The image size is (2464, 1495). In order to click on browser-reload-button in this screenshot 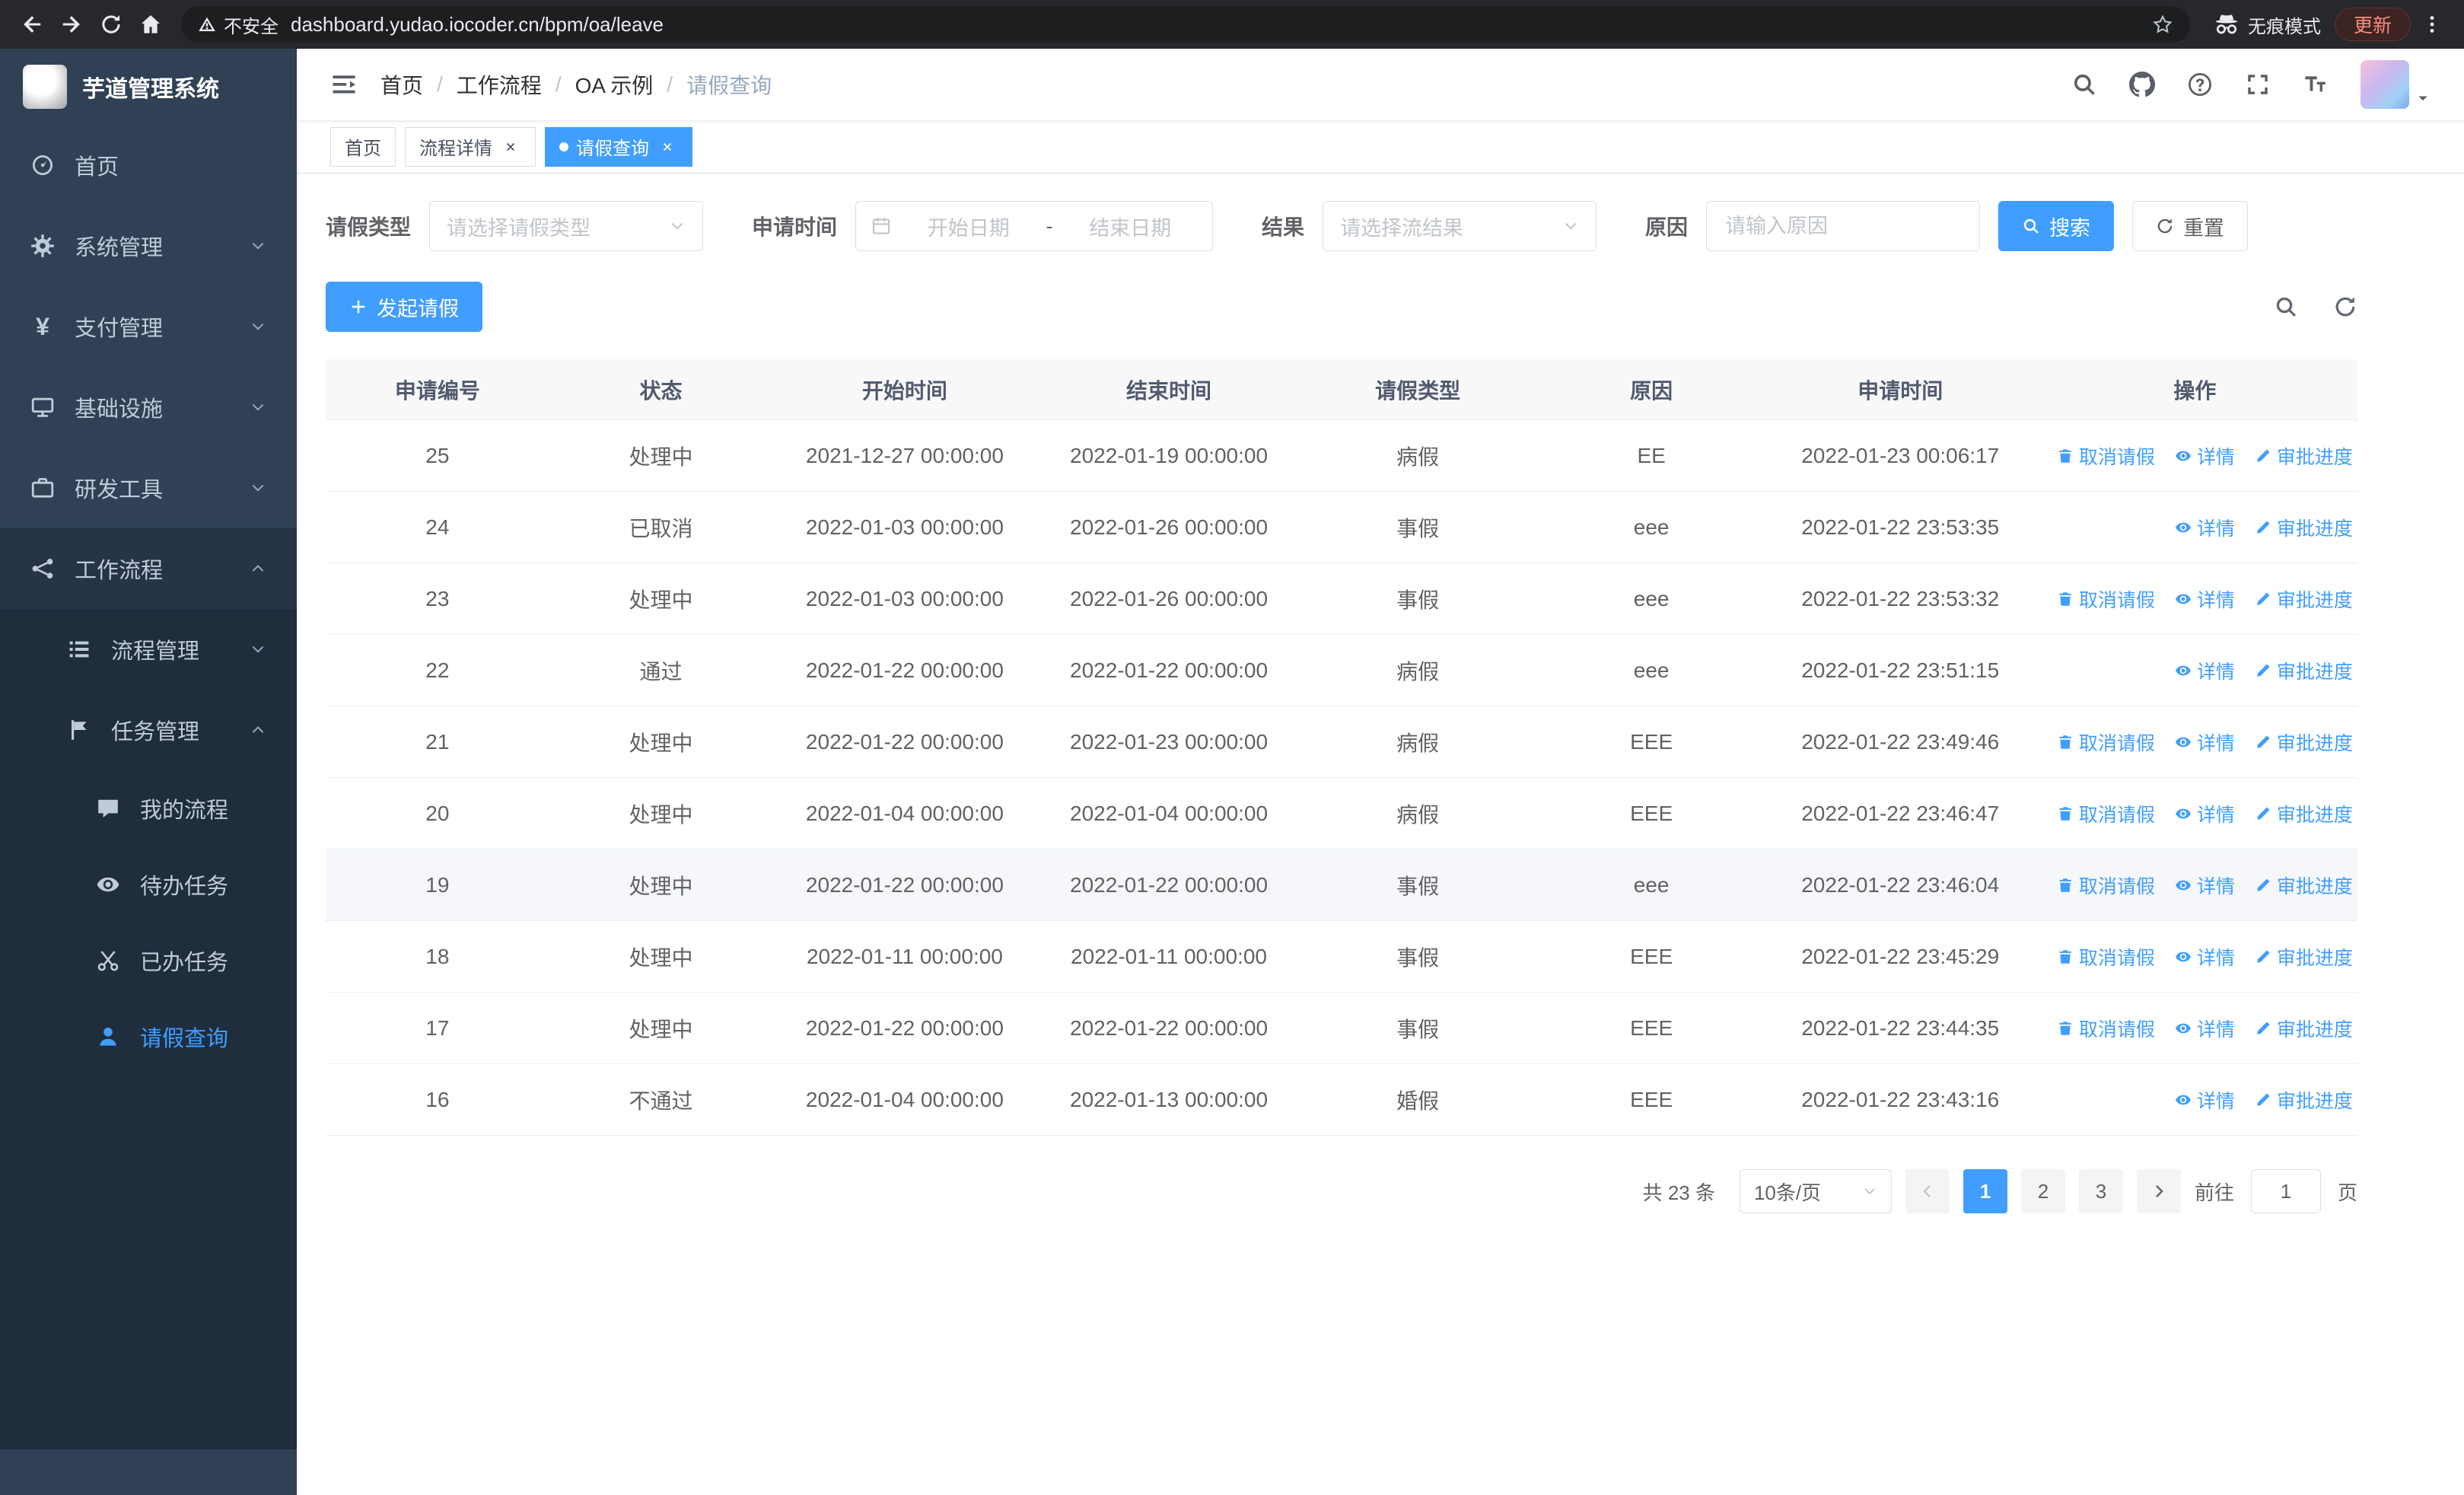, I will do `click(111, 25)`.